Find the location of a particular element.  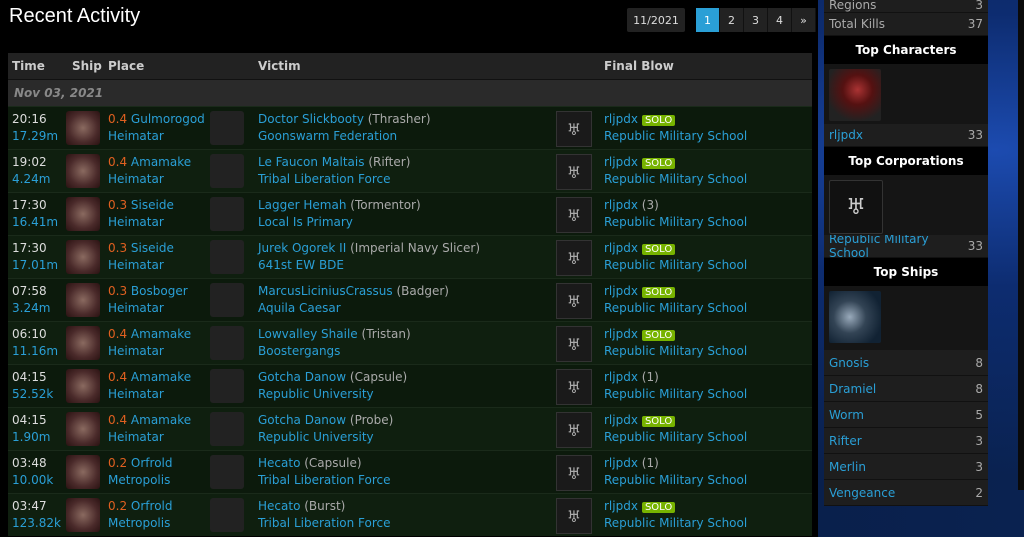

top-corp-row: Republic Military School 33 is located at coordinates (906, 246).